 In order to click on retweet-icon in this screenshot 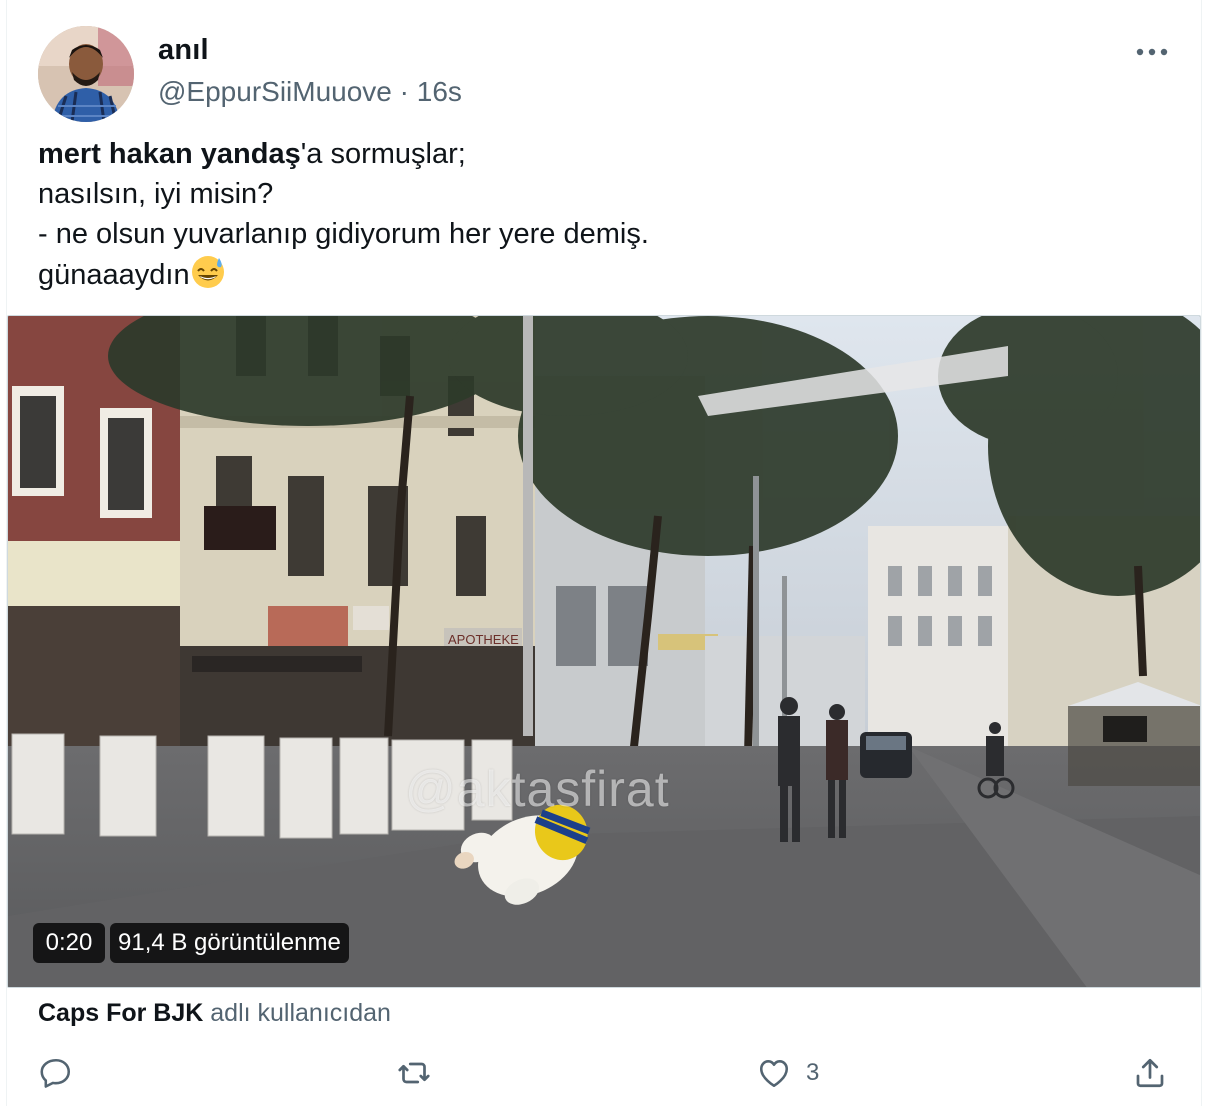, I will do `click(414, 1073)`.